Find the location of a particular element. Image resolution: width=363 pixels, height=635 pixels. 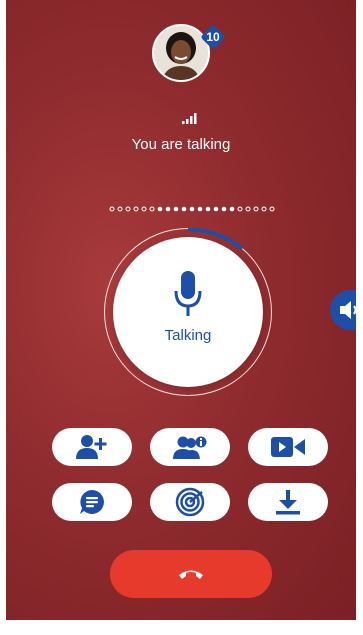

add-participant-button is located at coordinates (92, 447).